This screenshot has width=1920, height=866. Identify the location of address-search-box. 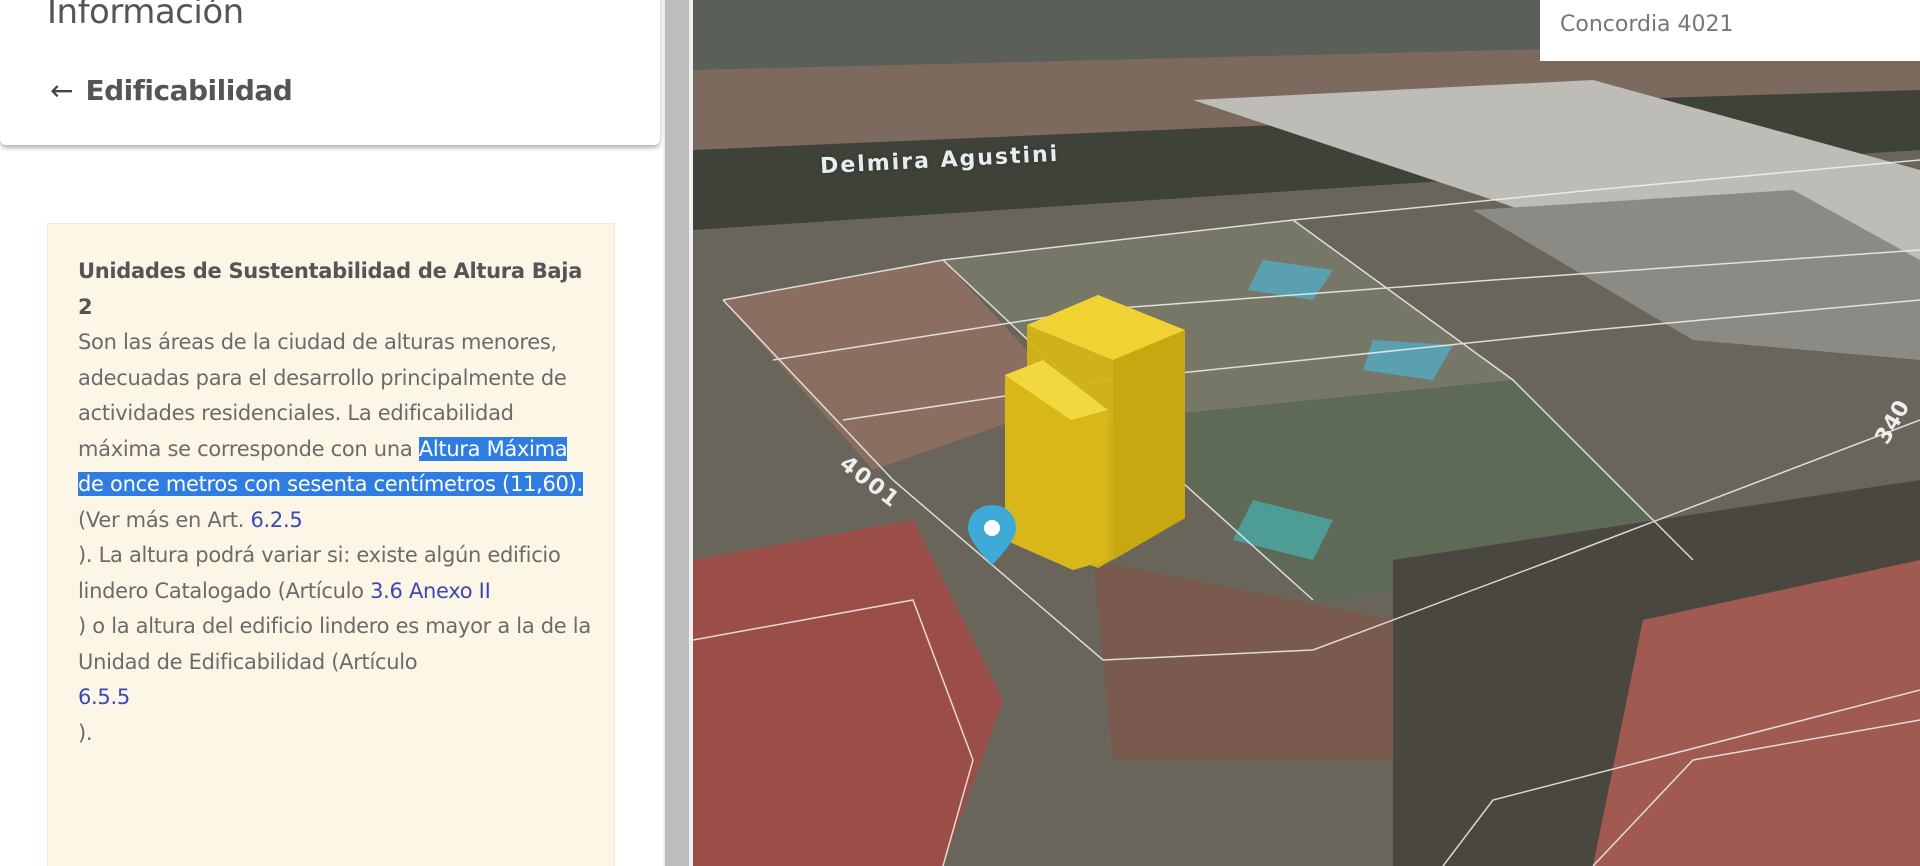
(1730, 30).